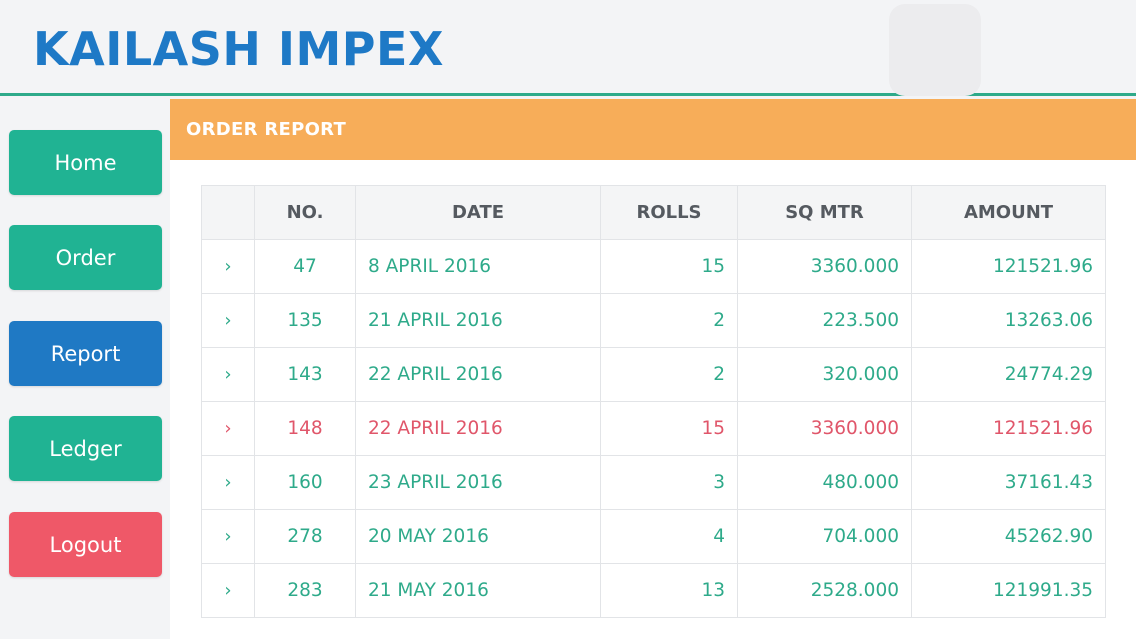  I want to click on nav-order-button: Order, so click(85, 257).